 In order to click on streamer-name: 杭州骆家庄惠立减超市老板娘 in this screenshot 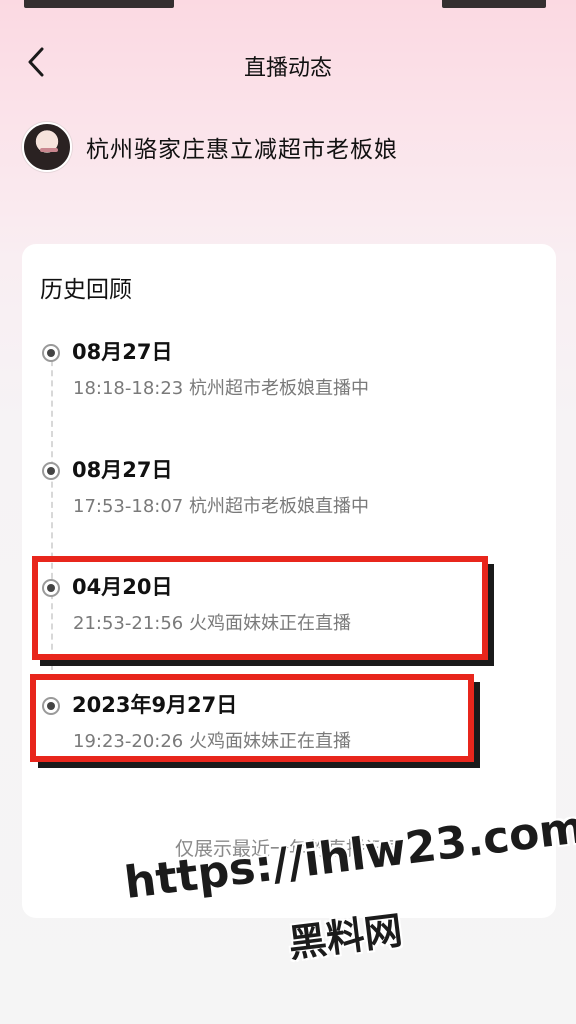, I will do `click(242, 150)`.